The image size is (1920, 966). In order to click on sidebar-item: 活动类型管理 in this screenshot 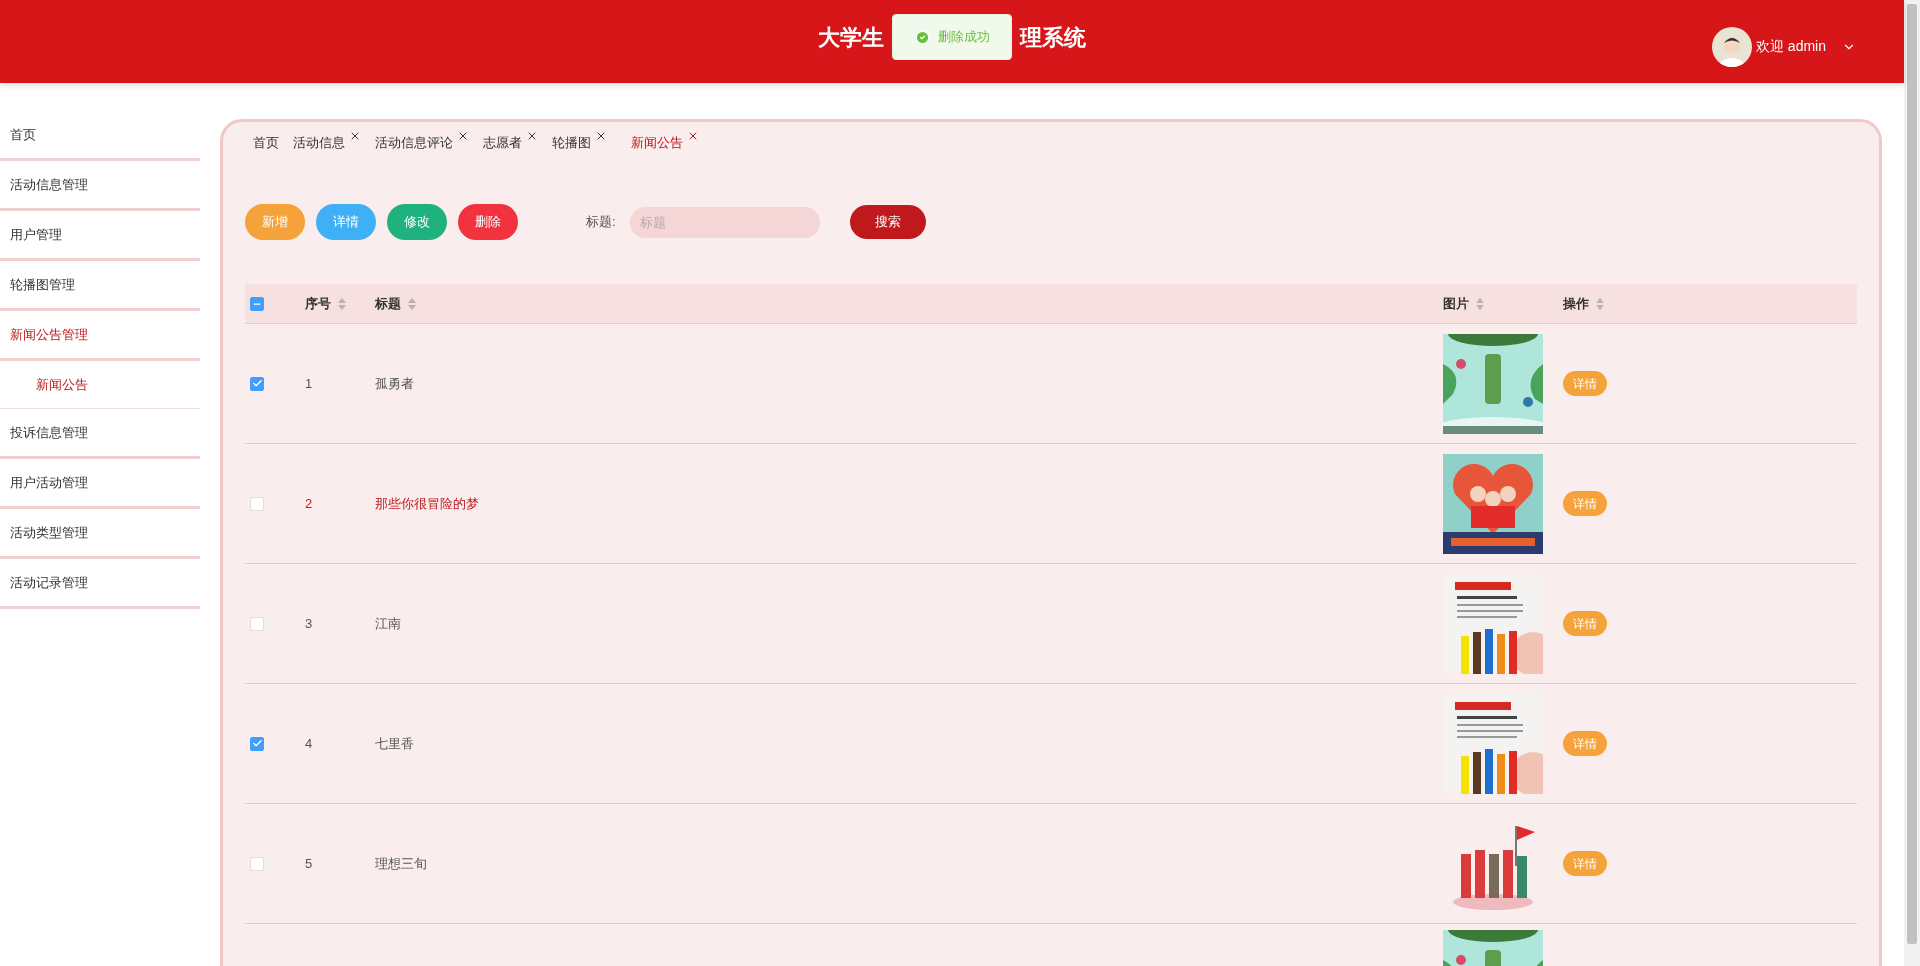, I will do `click(100, 534)`.